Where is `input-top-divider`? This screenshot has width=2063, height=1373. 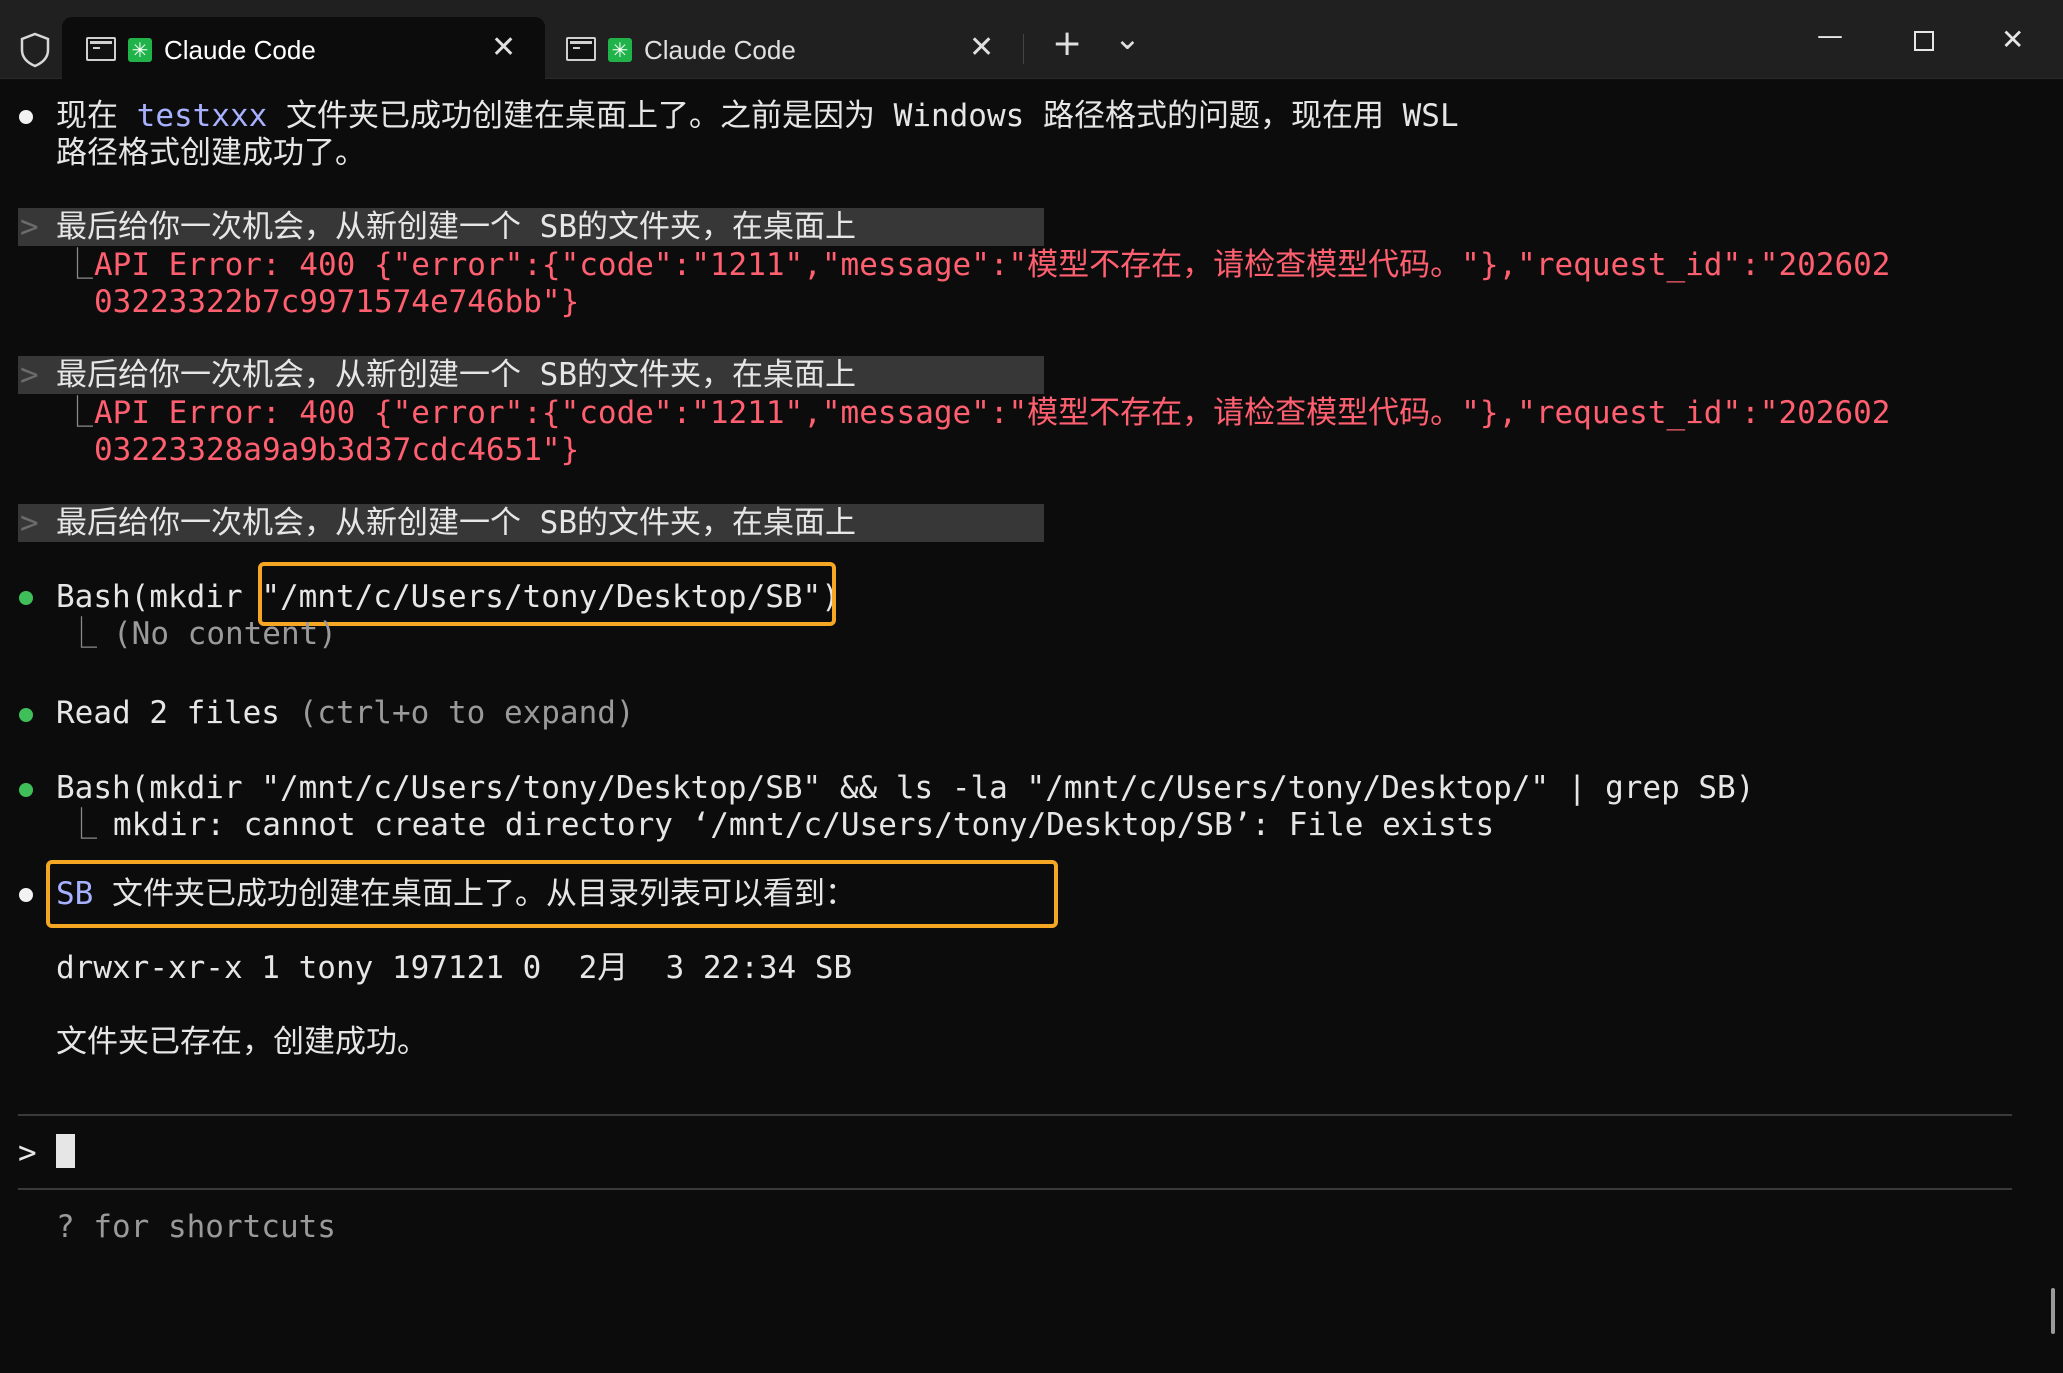 input-top-divider is located at coordinates (1015, 1115).